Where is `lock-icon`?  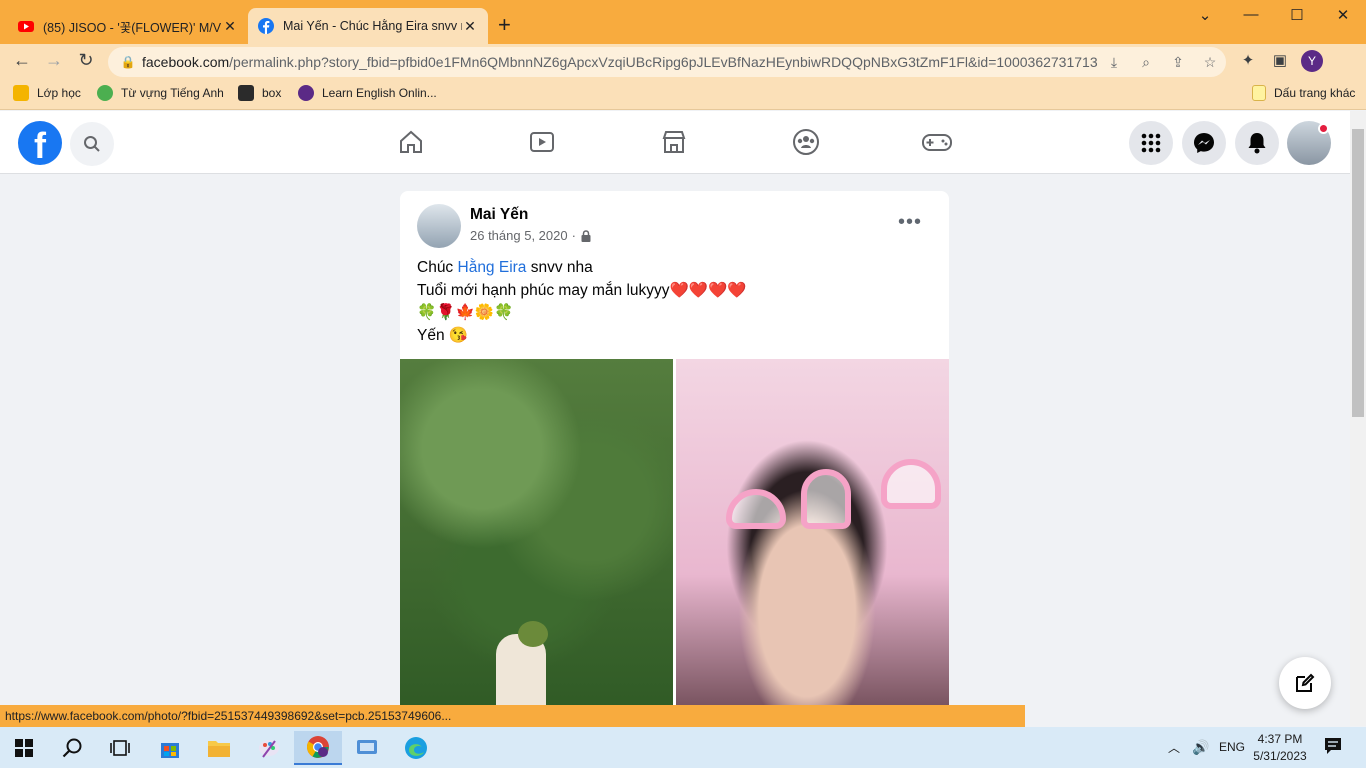 lock-icon is located at coordinates (586, 235).